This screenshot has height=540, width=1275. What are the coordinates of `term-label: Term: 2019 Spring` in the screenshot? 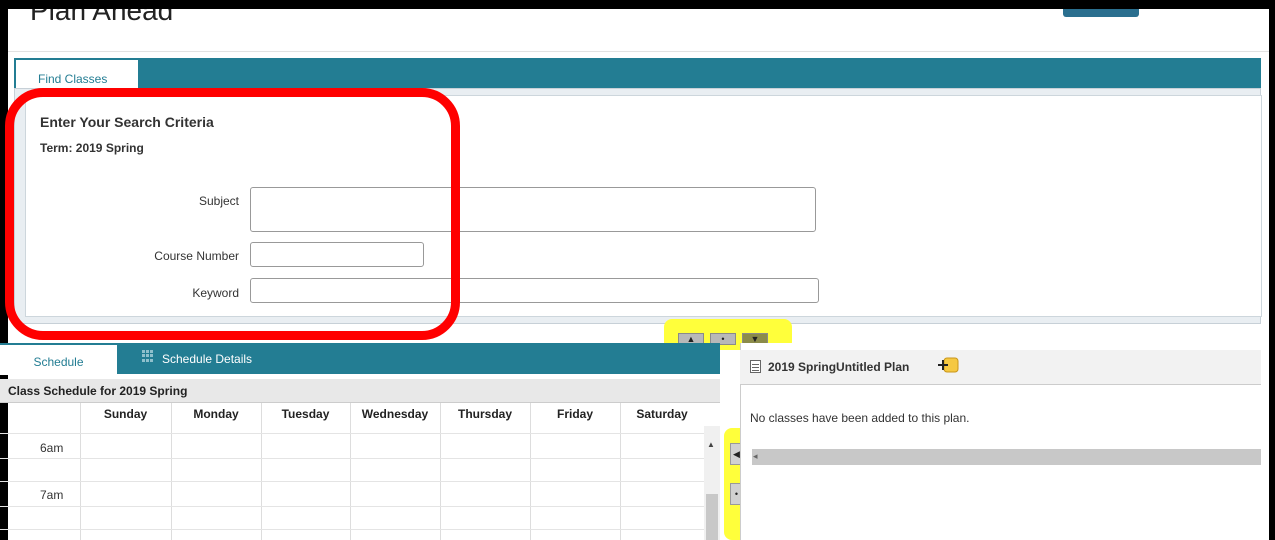 It's located at (92, 148).